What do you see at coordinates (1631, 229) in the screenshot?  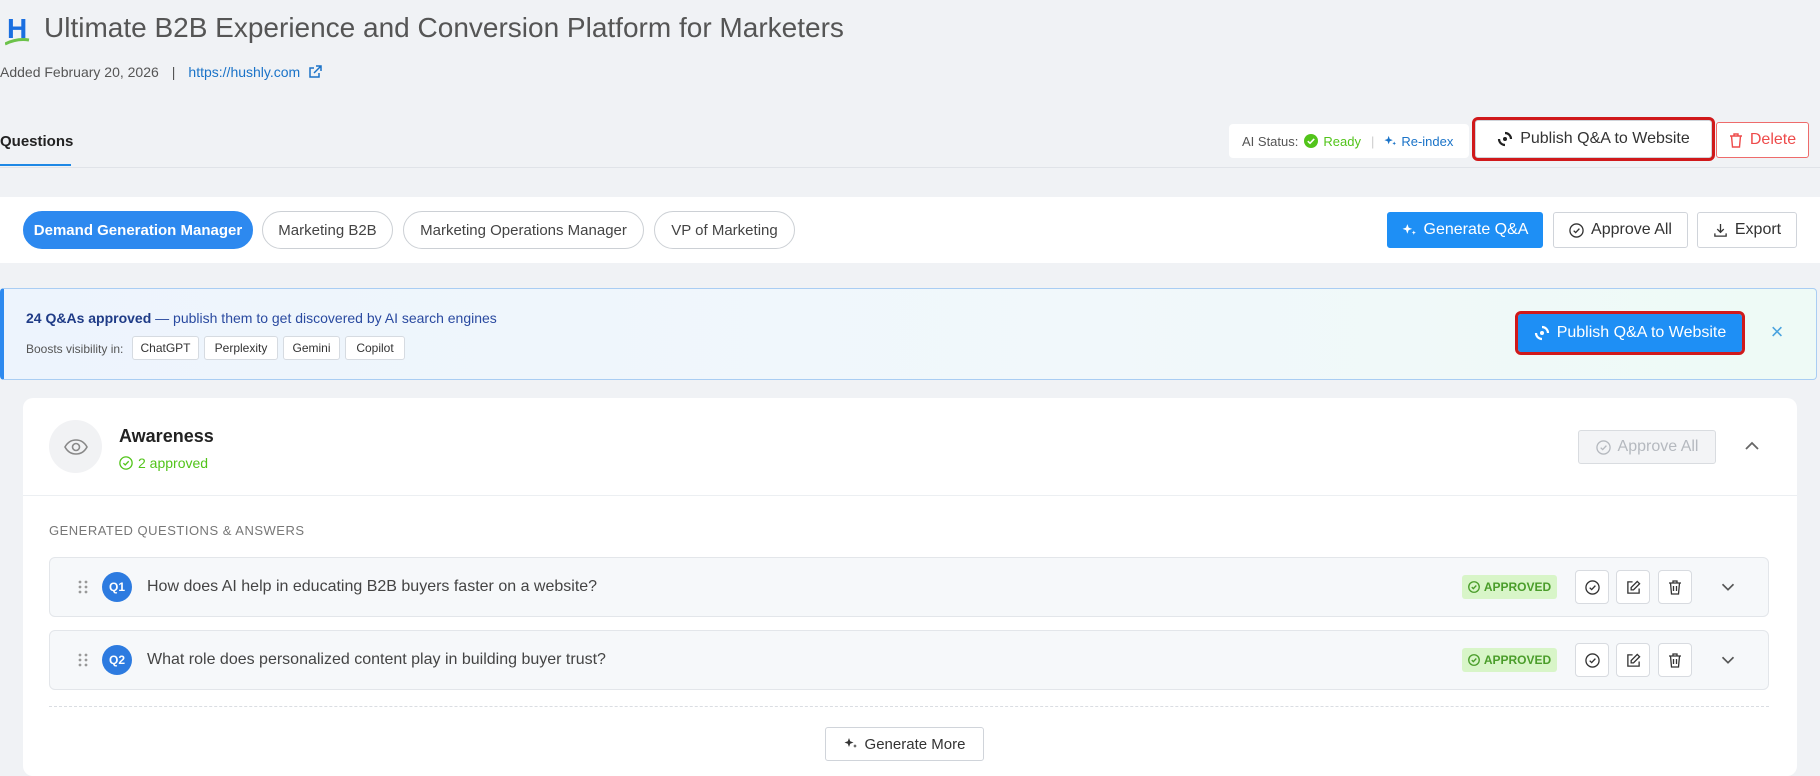 I see `approve-all-label: Approve All` at bounding box center [1631, 229].